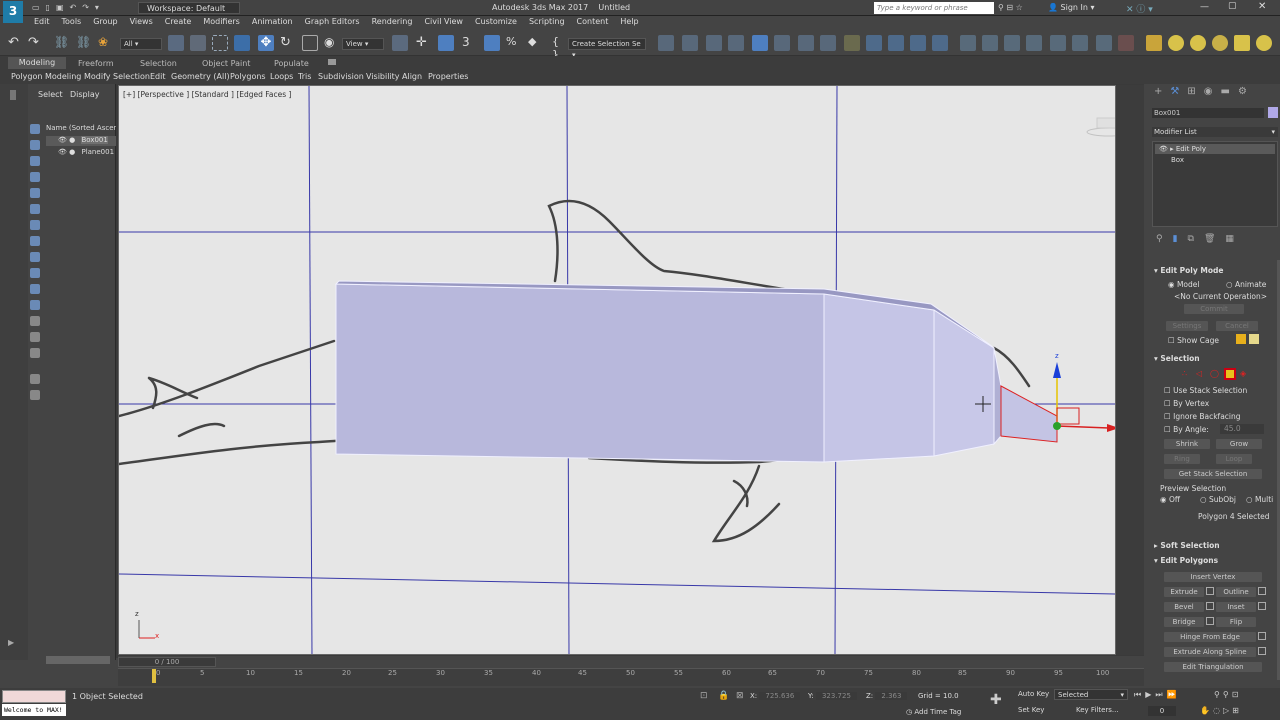  Describe the element at coordinates (36, 43) in the screenshot. I see `redo-icon: ↷` at that location.